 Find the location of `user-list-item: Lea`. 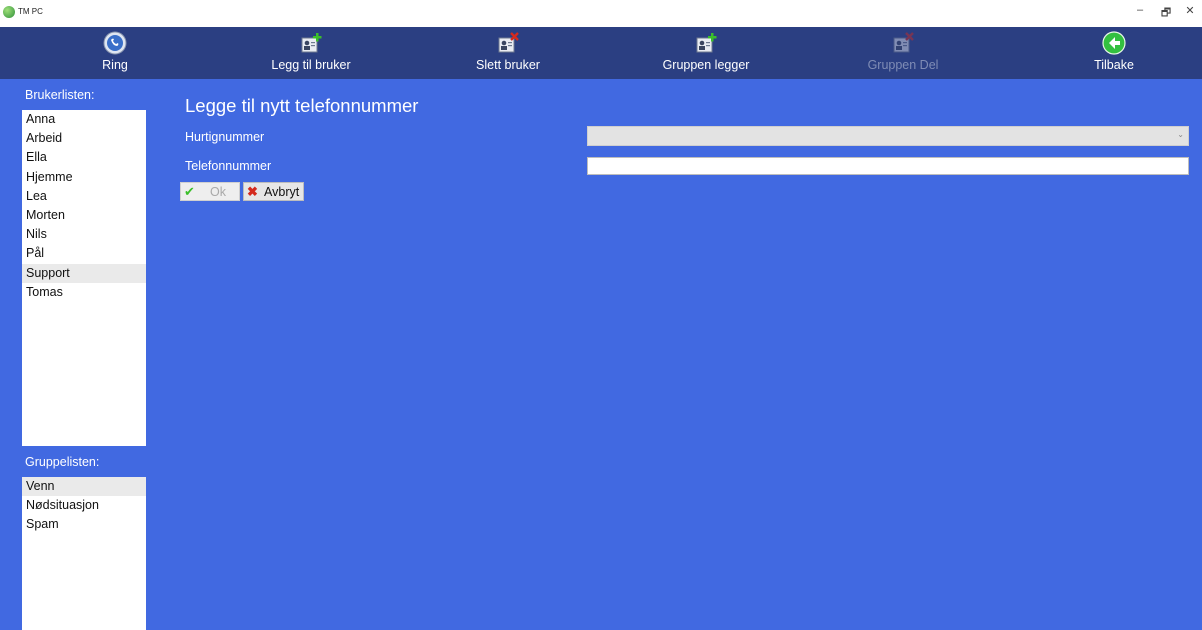

user-list-item: Lea is located at coordinates (84, 196).